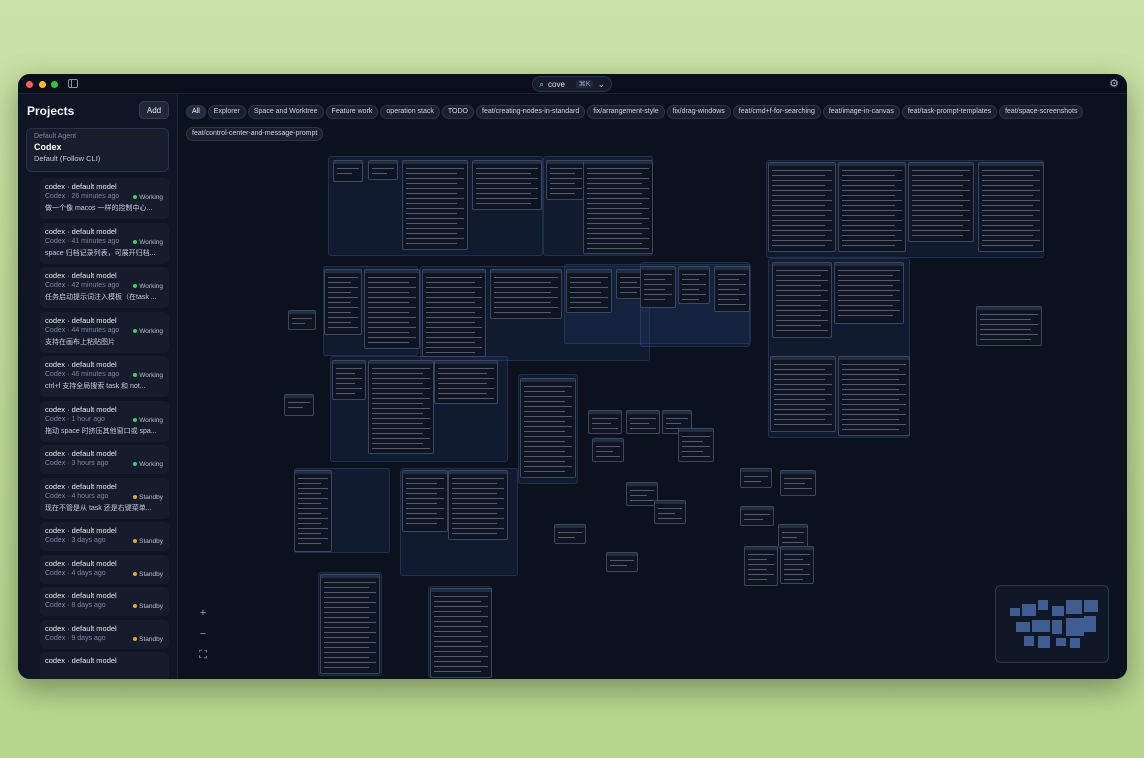 This screenshot has height=758, width=1144. Describe the element at coordinates (226, 112) in the screenshot. I see `tag-chip: Explorer` at that location.